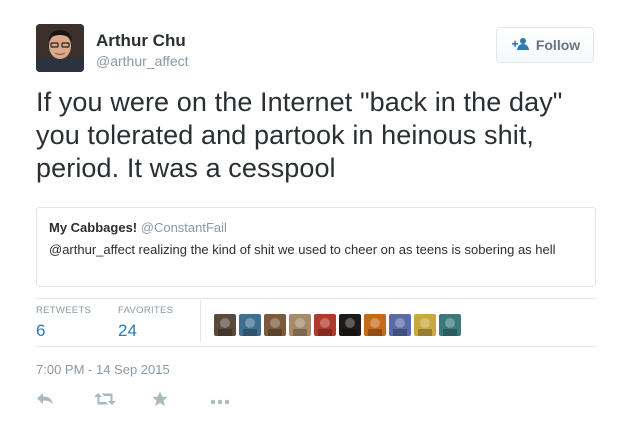 The image size is (632, 436). Describe the element at coordinates (141, 41) in the screenshot. I see `author-name: Arthur Chu` at that location.